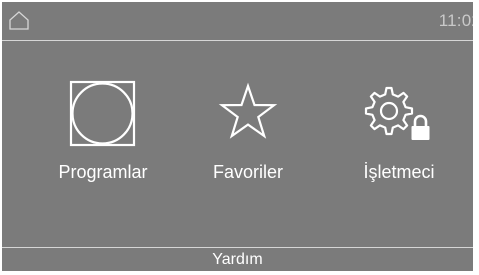  What do you see at coordinates (247, 172) in the screenshot?
I see `favorites-label: Favoriler` at bounding box center [247, 172].